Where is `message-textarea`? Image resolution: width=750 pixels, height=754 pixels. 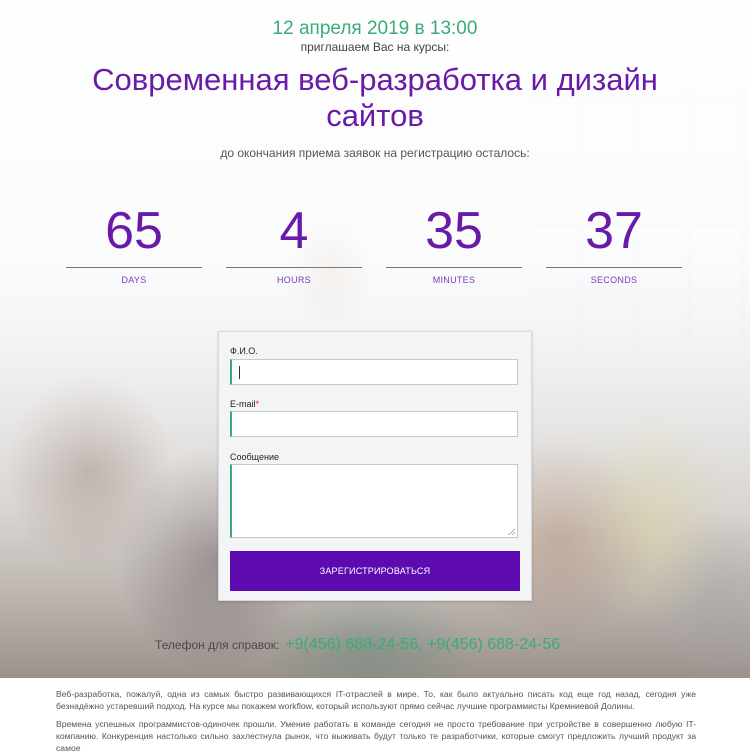
message-textarea is located at coordinates (374, 501).